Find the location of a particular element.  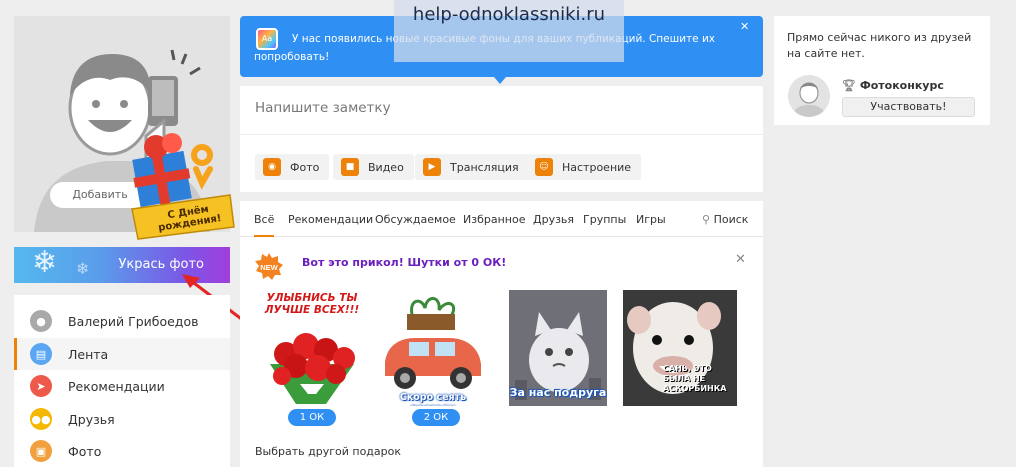

tab-favorites: Избранное is located at coordinates (494, 219).